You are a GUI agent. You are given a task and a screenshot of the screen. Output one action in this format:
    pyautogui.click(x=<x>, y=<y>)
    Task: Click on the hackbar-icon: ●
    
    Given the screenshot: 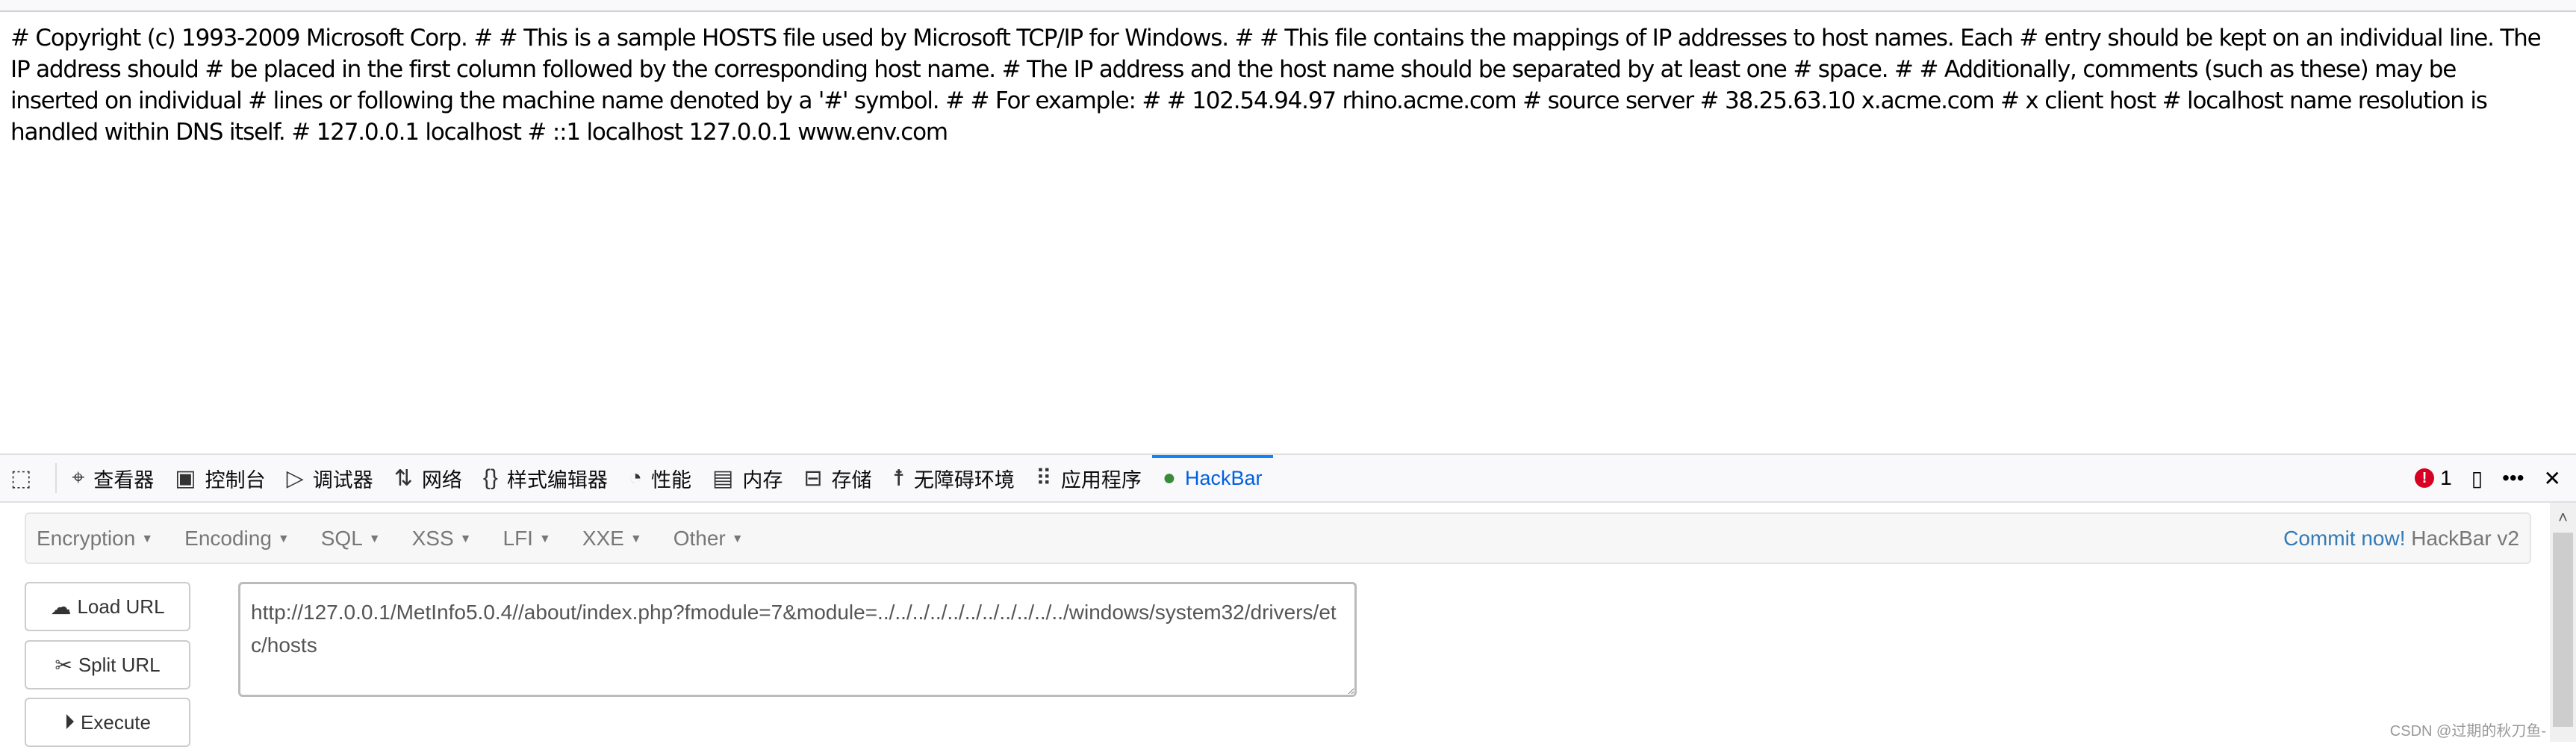 What is the action you would take?
    pyautogui.click(x=1169, y=477)
    